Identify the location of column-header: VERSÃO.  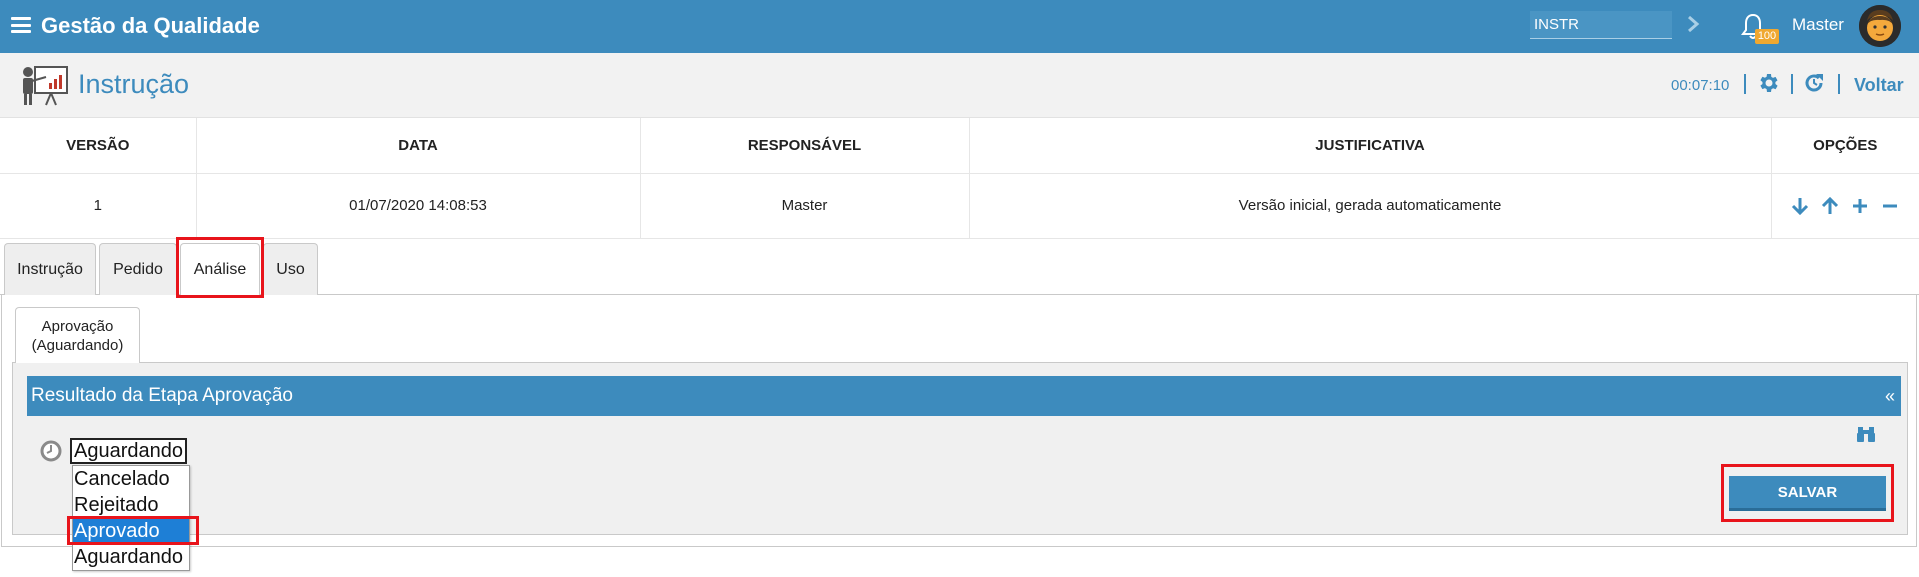
(98, 146).